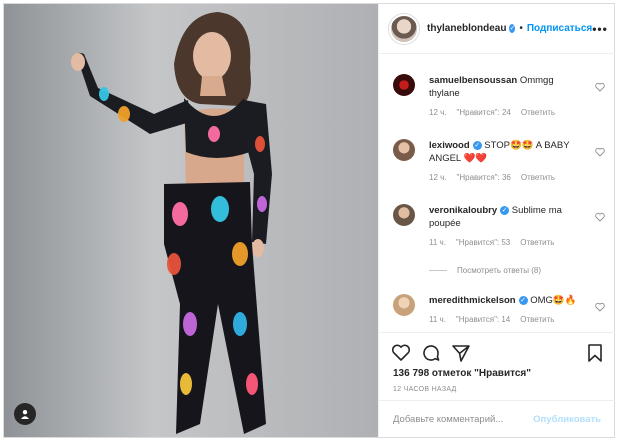 This screenshot has height=441, width=620. I want to click on view-replies-button: Посмотреть ответы (8), so click(485, 270).